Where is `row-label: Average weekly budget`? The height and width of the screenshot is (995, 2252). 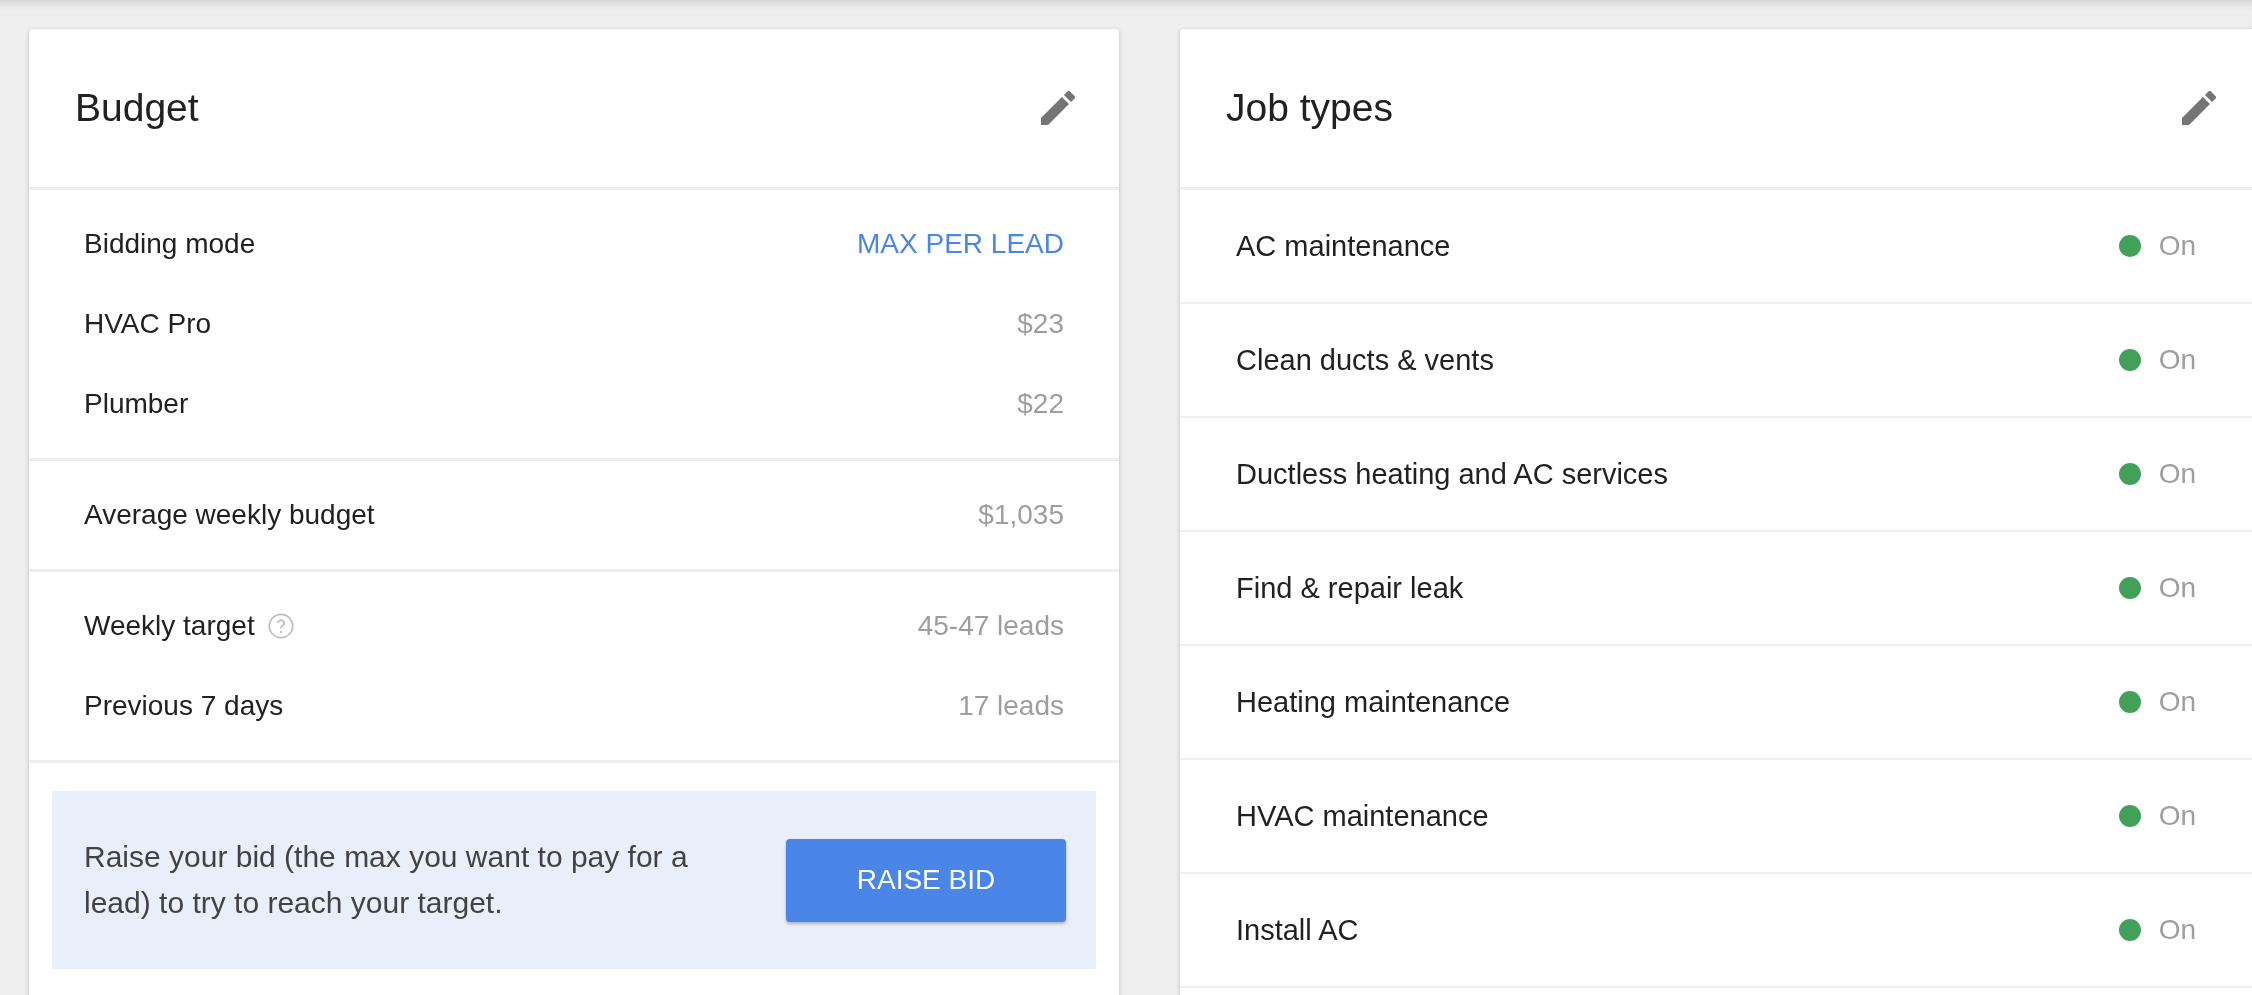 row-label: Average weekly budget is located at coordinates (229, 515).